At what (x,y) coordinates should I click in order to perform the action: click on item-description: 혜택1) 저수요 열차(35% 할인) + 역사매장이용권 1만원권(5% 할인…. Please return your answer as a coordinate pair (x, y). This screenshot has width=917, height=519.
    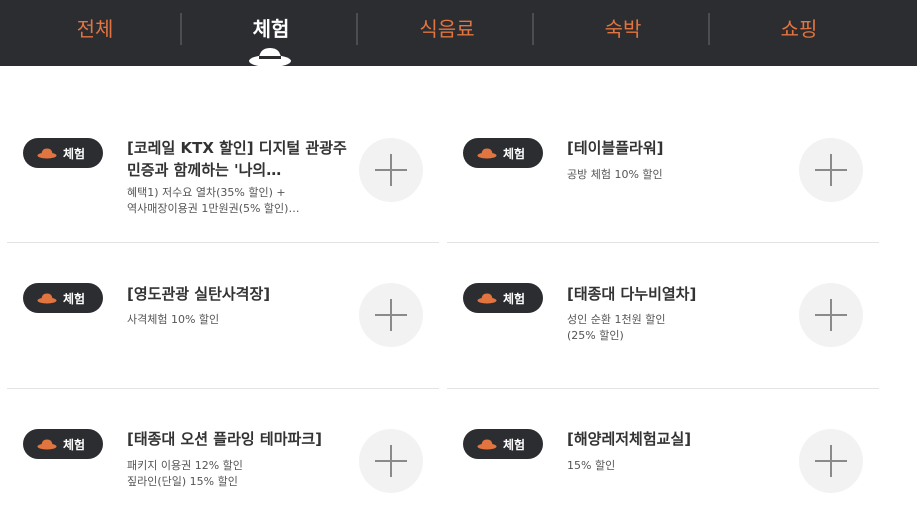
    Looking at the image, I should click on (237, 201).